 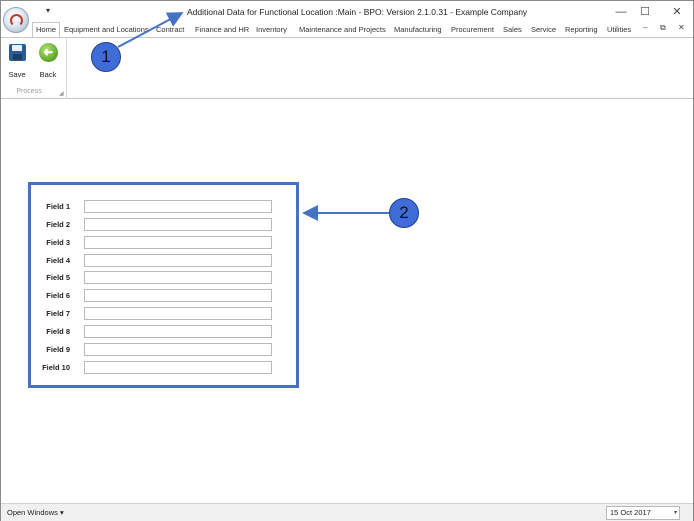 What do you see at coordinates (178, 242) in the screenshot?
I see `field-3-input` at bounding box center [178, 242].